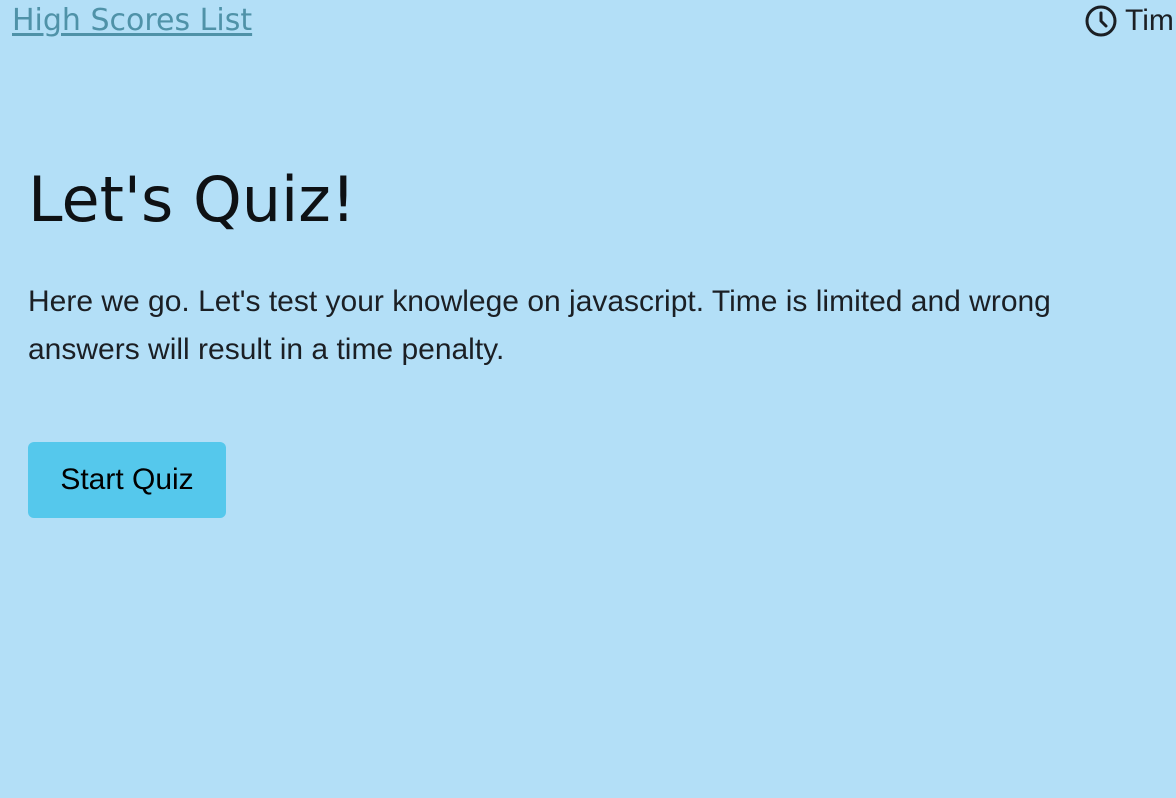  I want to click on start-quiz-button: Start Quiz, so click(127, 480).